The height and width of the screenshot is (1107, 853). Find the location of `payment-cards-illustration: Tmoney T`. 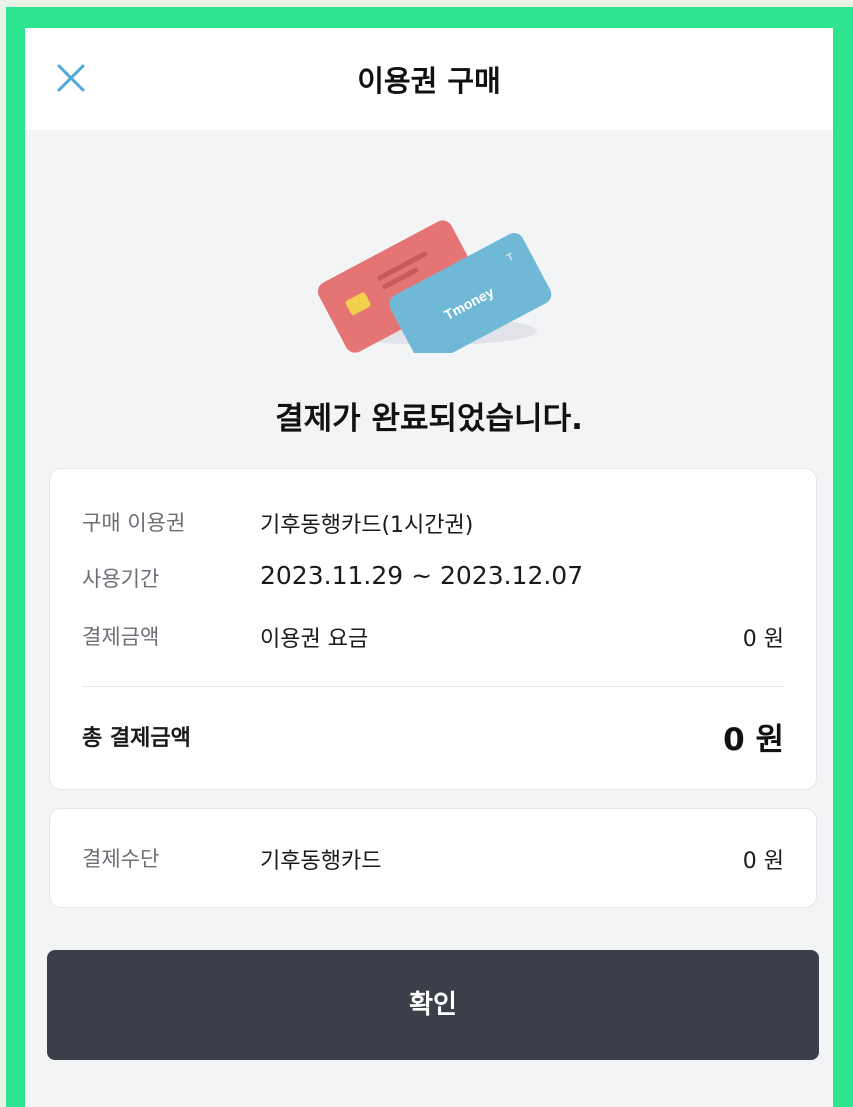

payment-cards-illustration: Tmoney T is located at coordinates (434, 286).